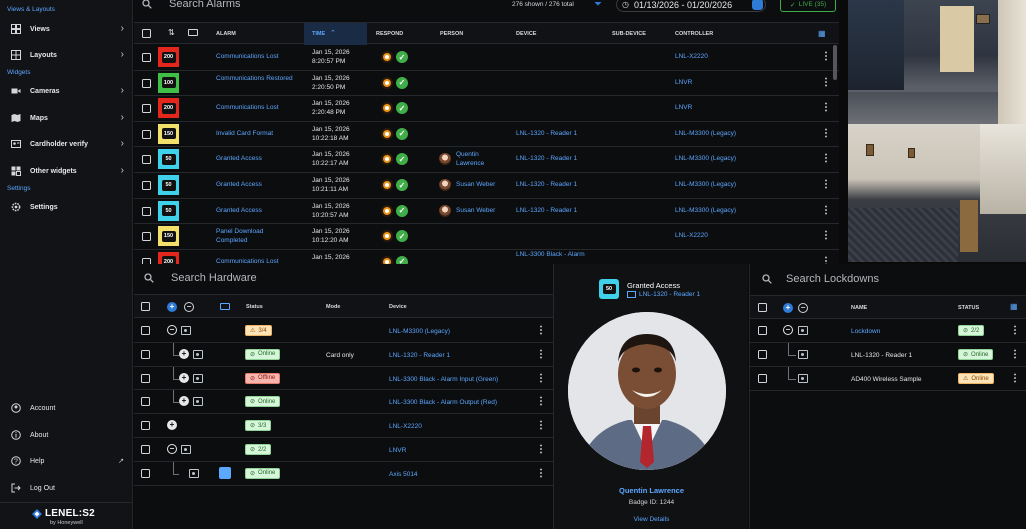  Describe the element at coordinates (256, 134) in the screenshot. I see `alarm-name: Invalid Card Format` at that location.